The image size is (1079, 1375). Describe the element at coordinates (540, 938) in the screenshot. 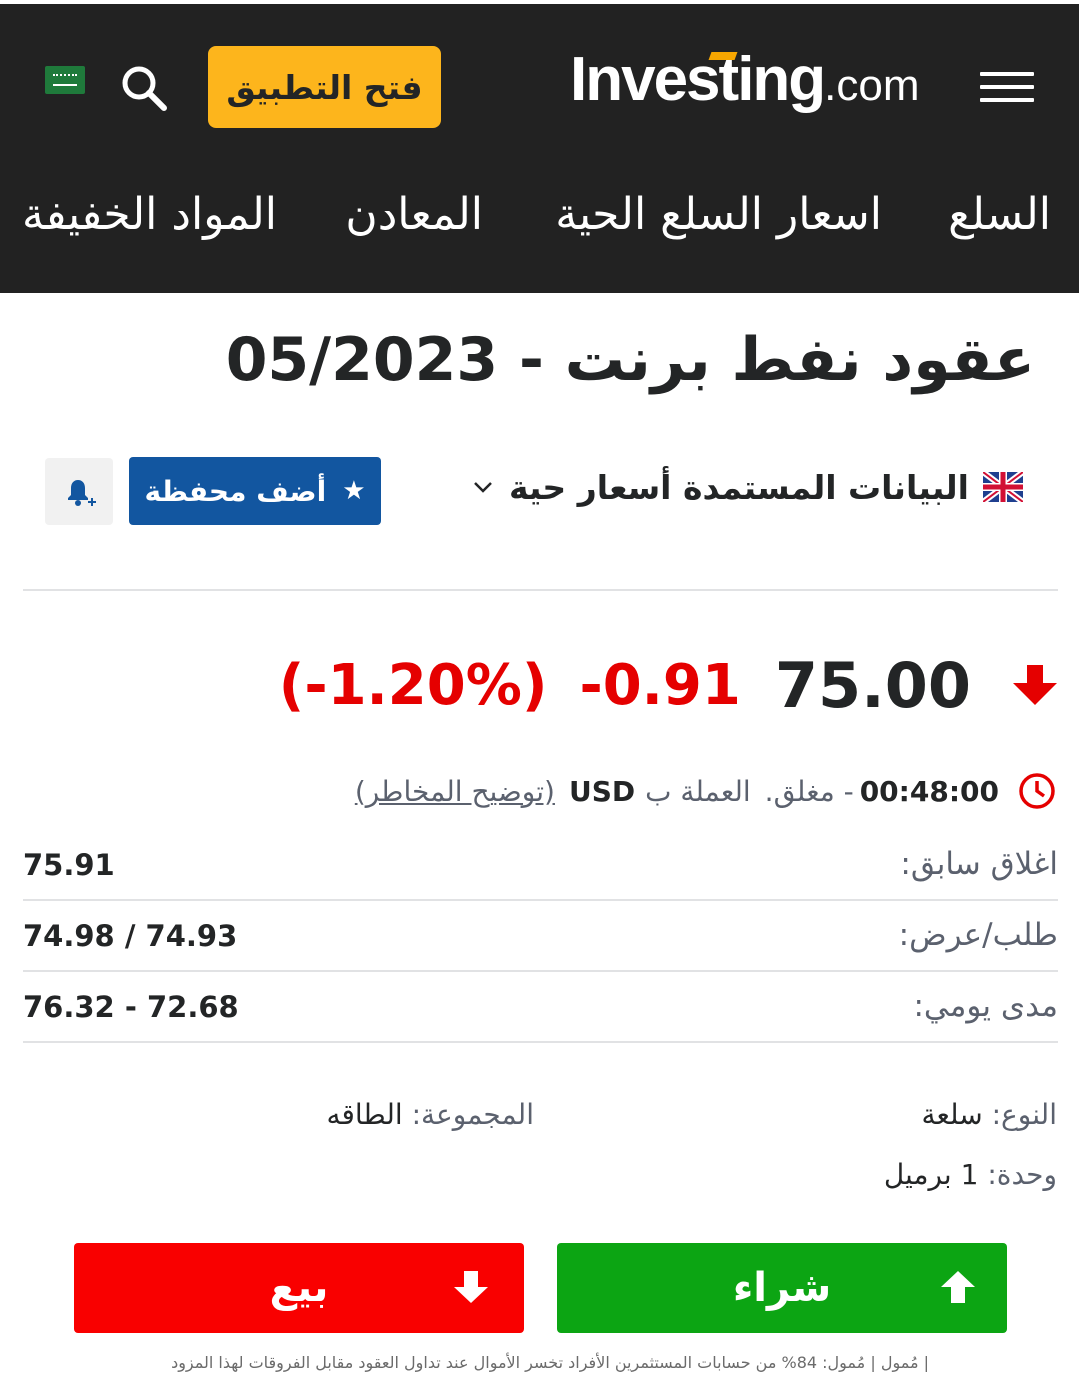

I see `stat-bid-ask: طلب/عرض: 74.98 / 74.93` at that location.